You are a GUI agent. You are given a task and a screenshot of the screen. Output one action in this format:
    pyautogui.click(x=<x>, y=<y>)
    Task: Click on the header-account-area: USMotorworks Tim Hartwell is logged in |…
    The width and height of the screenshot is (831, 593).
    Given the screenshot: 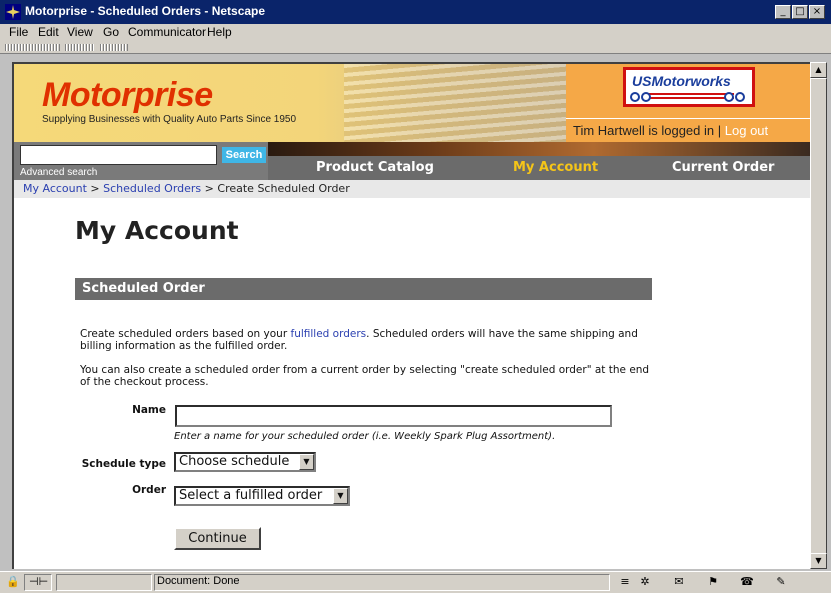 What is the action you would take?
    pyautogui.click(x=688, y=103)
    